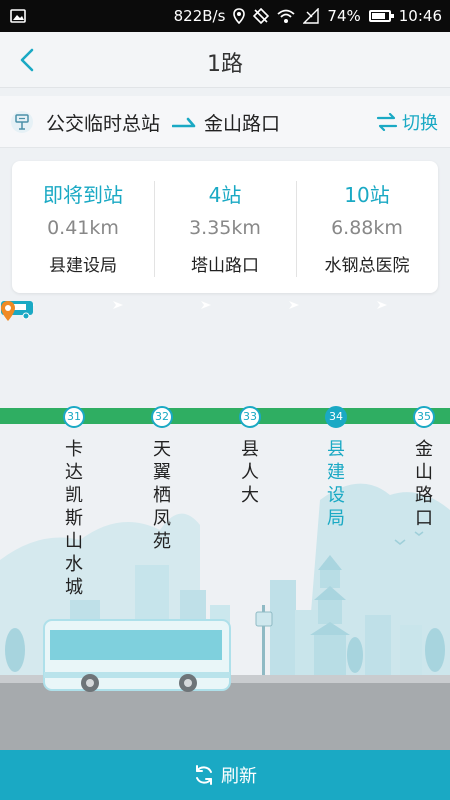 Image resolution: width=450 pixels, height=800 pixels. What do you see at coordinates (420, 123) in the screenshot?
I see `switch-label: 切换` at bounding box center [420, 123].